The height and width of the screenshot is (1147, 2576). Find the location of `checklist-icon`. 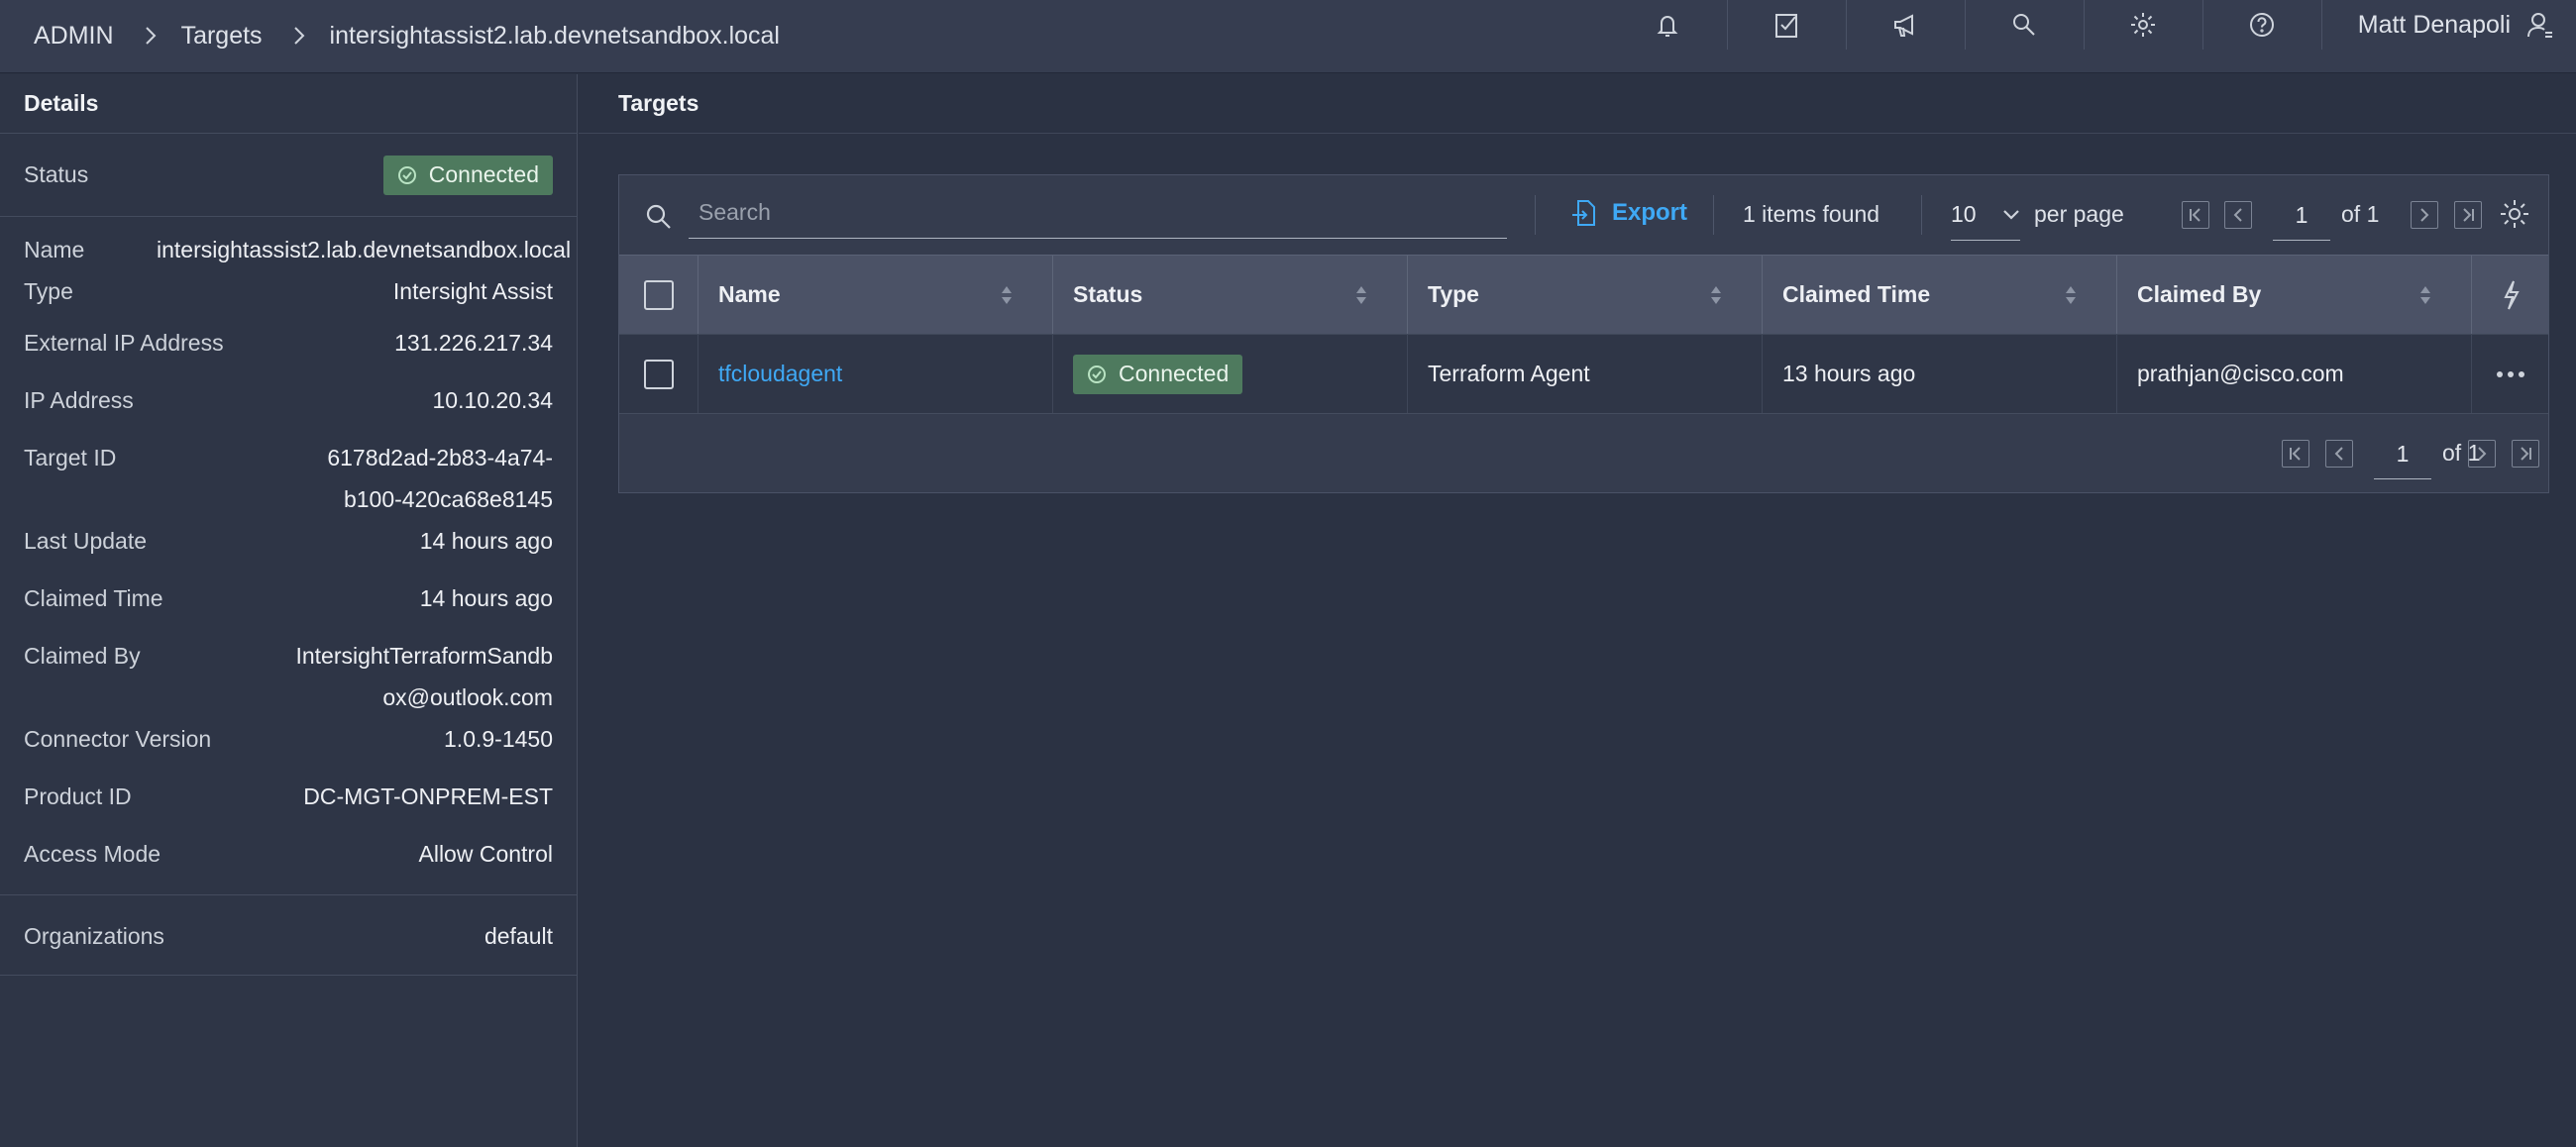

checklist-icon is located at coordinates (1786, 25).